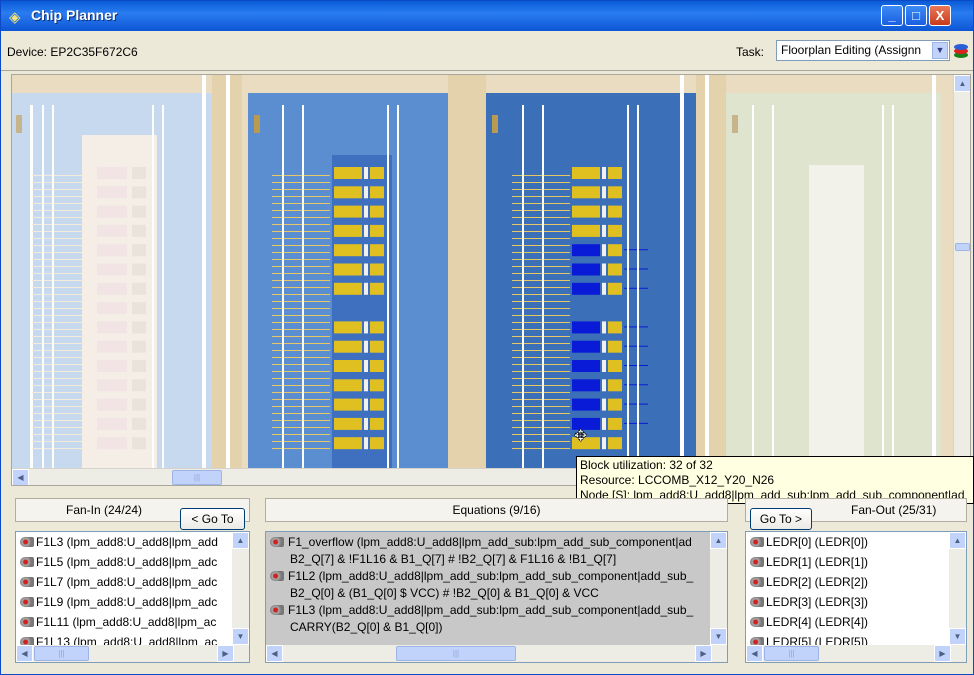  What do you see at coordinates (961, 51) in the screenshot?
I see `layers-icon` at bounding box center [961, 51].